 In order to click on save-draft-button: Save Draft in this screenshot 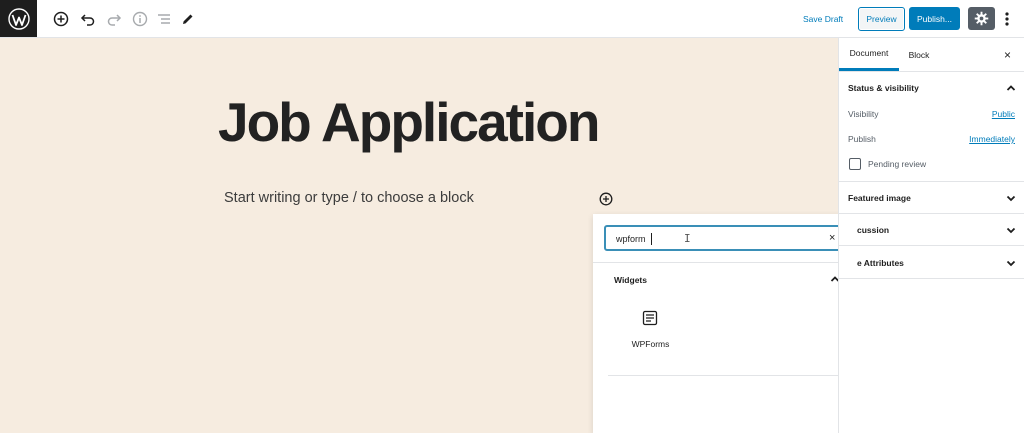, I will do `click(823, 19)`.